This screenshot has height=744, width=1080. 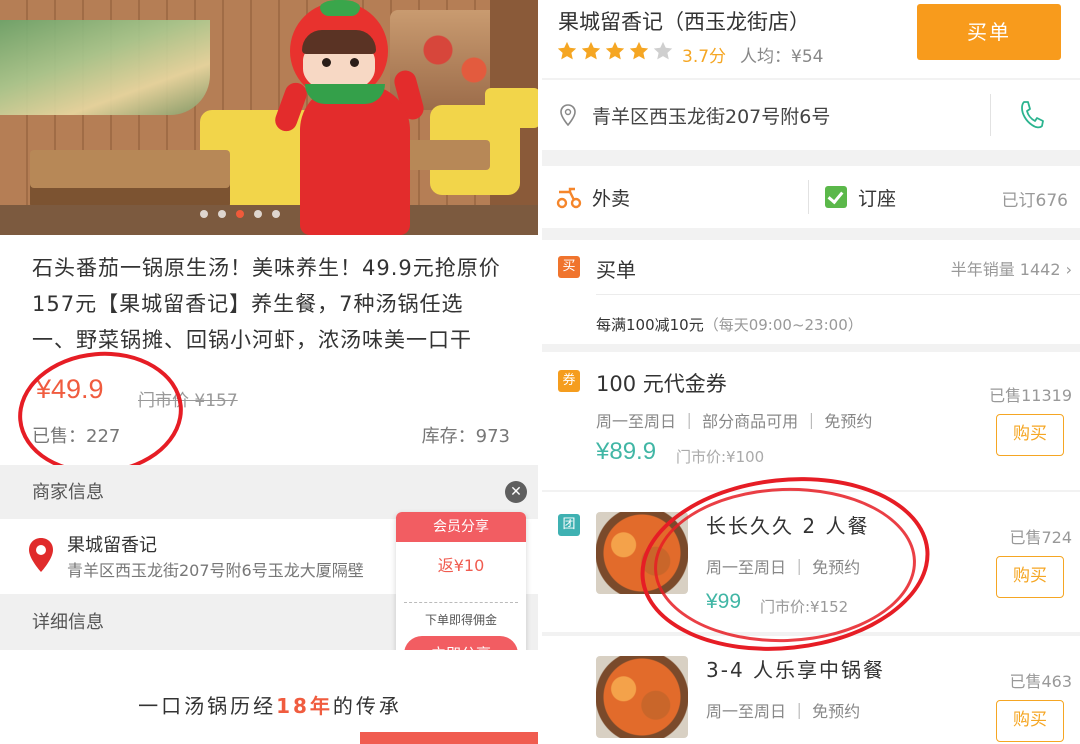 What do you see at coordinates (734, 421) in the screenshot?
I see `voucher-tags: 周一至周日 ｜ 部分商品可用 ｜ 免预约` at bounding box center [734, 421].